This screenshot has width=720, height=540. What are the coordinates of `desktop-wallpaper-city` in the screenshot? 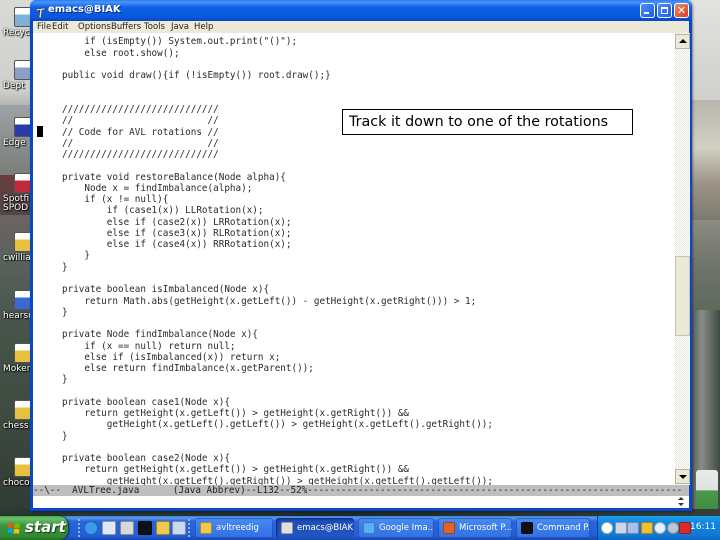 It's located at (706, 160).